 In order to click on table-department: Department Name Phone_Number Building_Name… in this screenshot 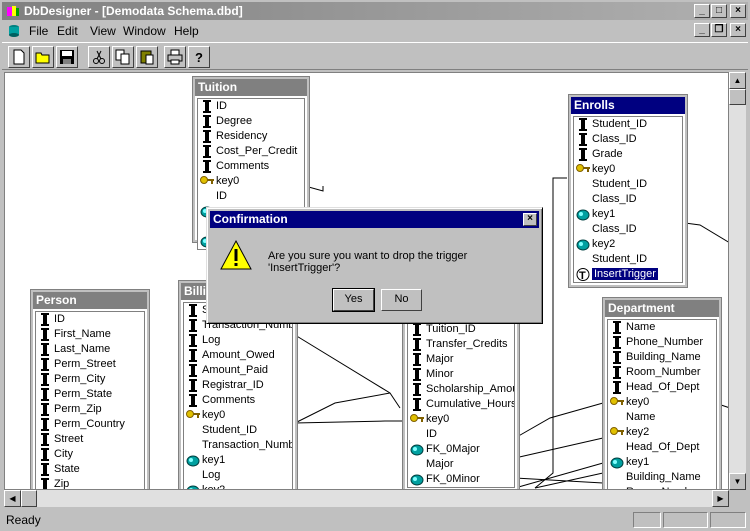, I will do `click(662, 393)`.